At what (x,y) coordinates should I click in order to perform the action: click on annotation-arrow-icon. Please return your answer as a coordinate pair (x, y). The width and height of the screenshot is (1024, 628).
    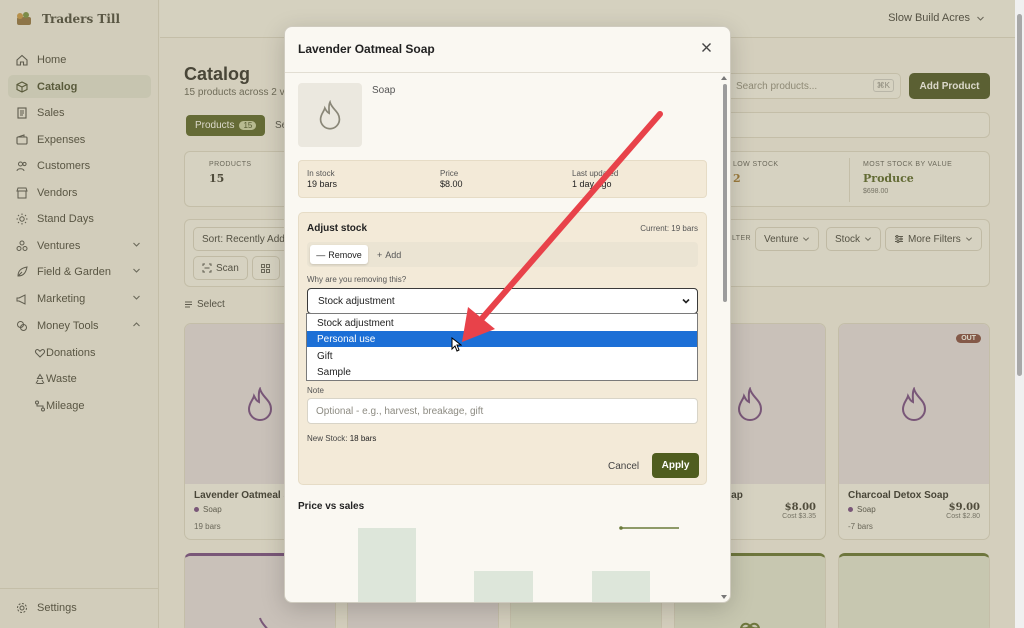
    Looking at the image, I should click on (562, 226).